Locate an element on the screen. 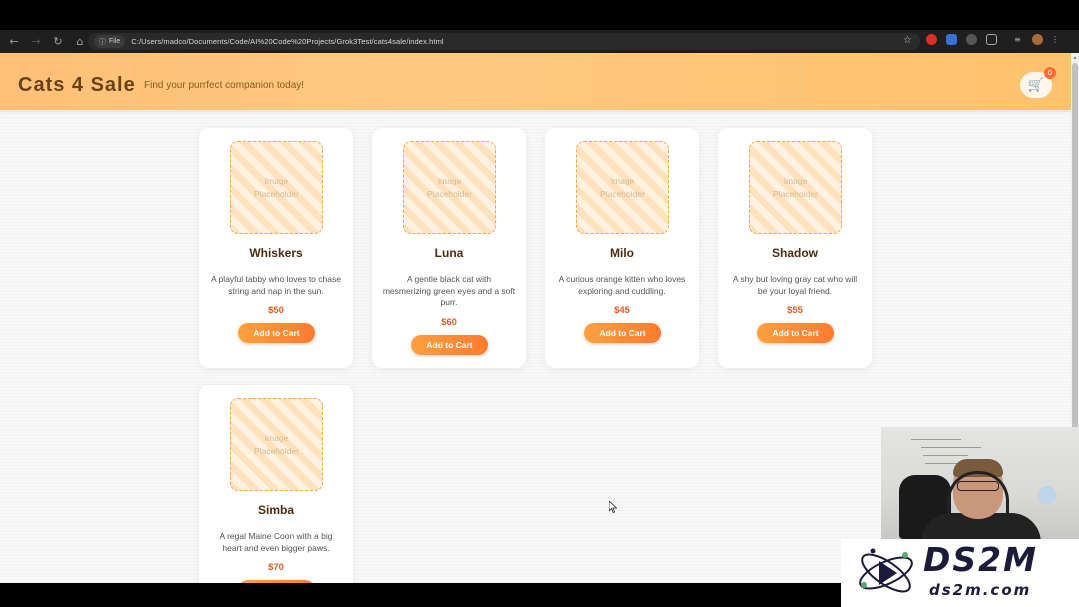  browser-tab-strip is located at coordinates (539, 15).